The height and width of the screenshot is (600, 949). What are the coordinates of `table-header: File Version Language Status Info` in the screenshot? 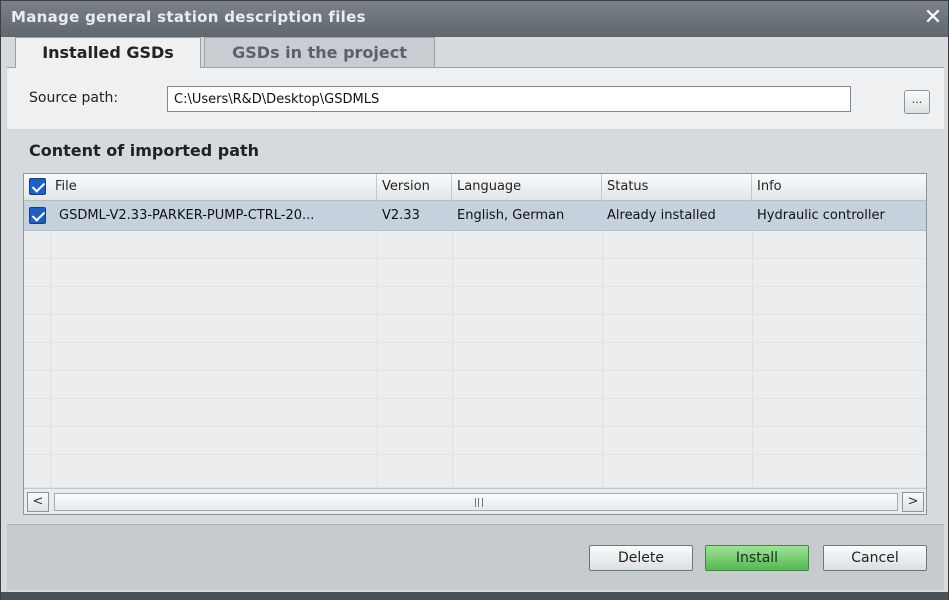 It's located at (475, 187).